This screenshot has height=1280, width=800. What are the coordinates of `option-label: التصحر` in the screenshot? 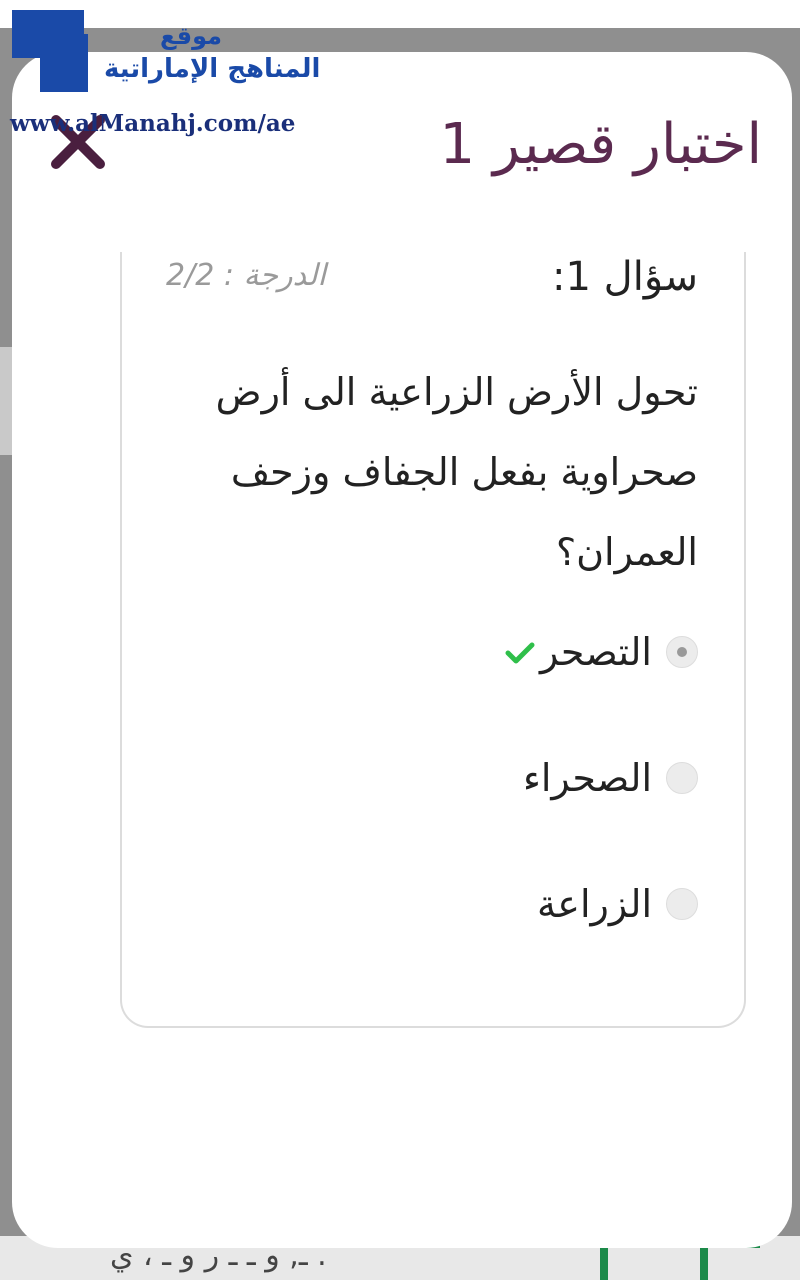 It's located at (595, 652).